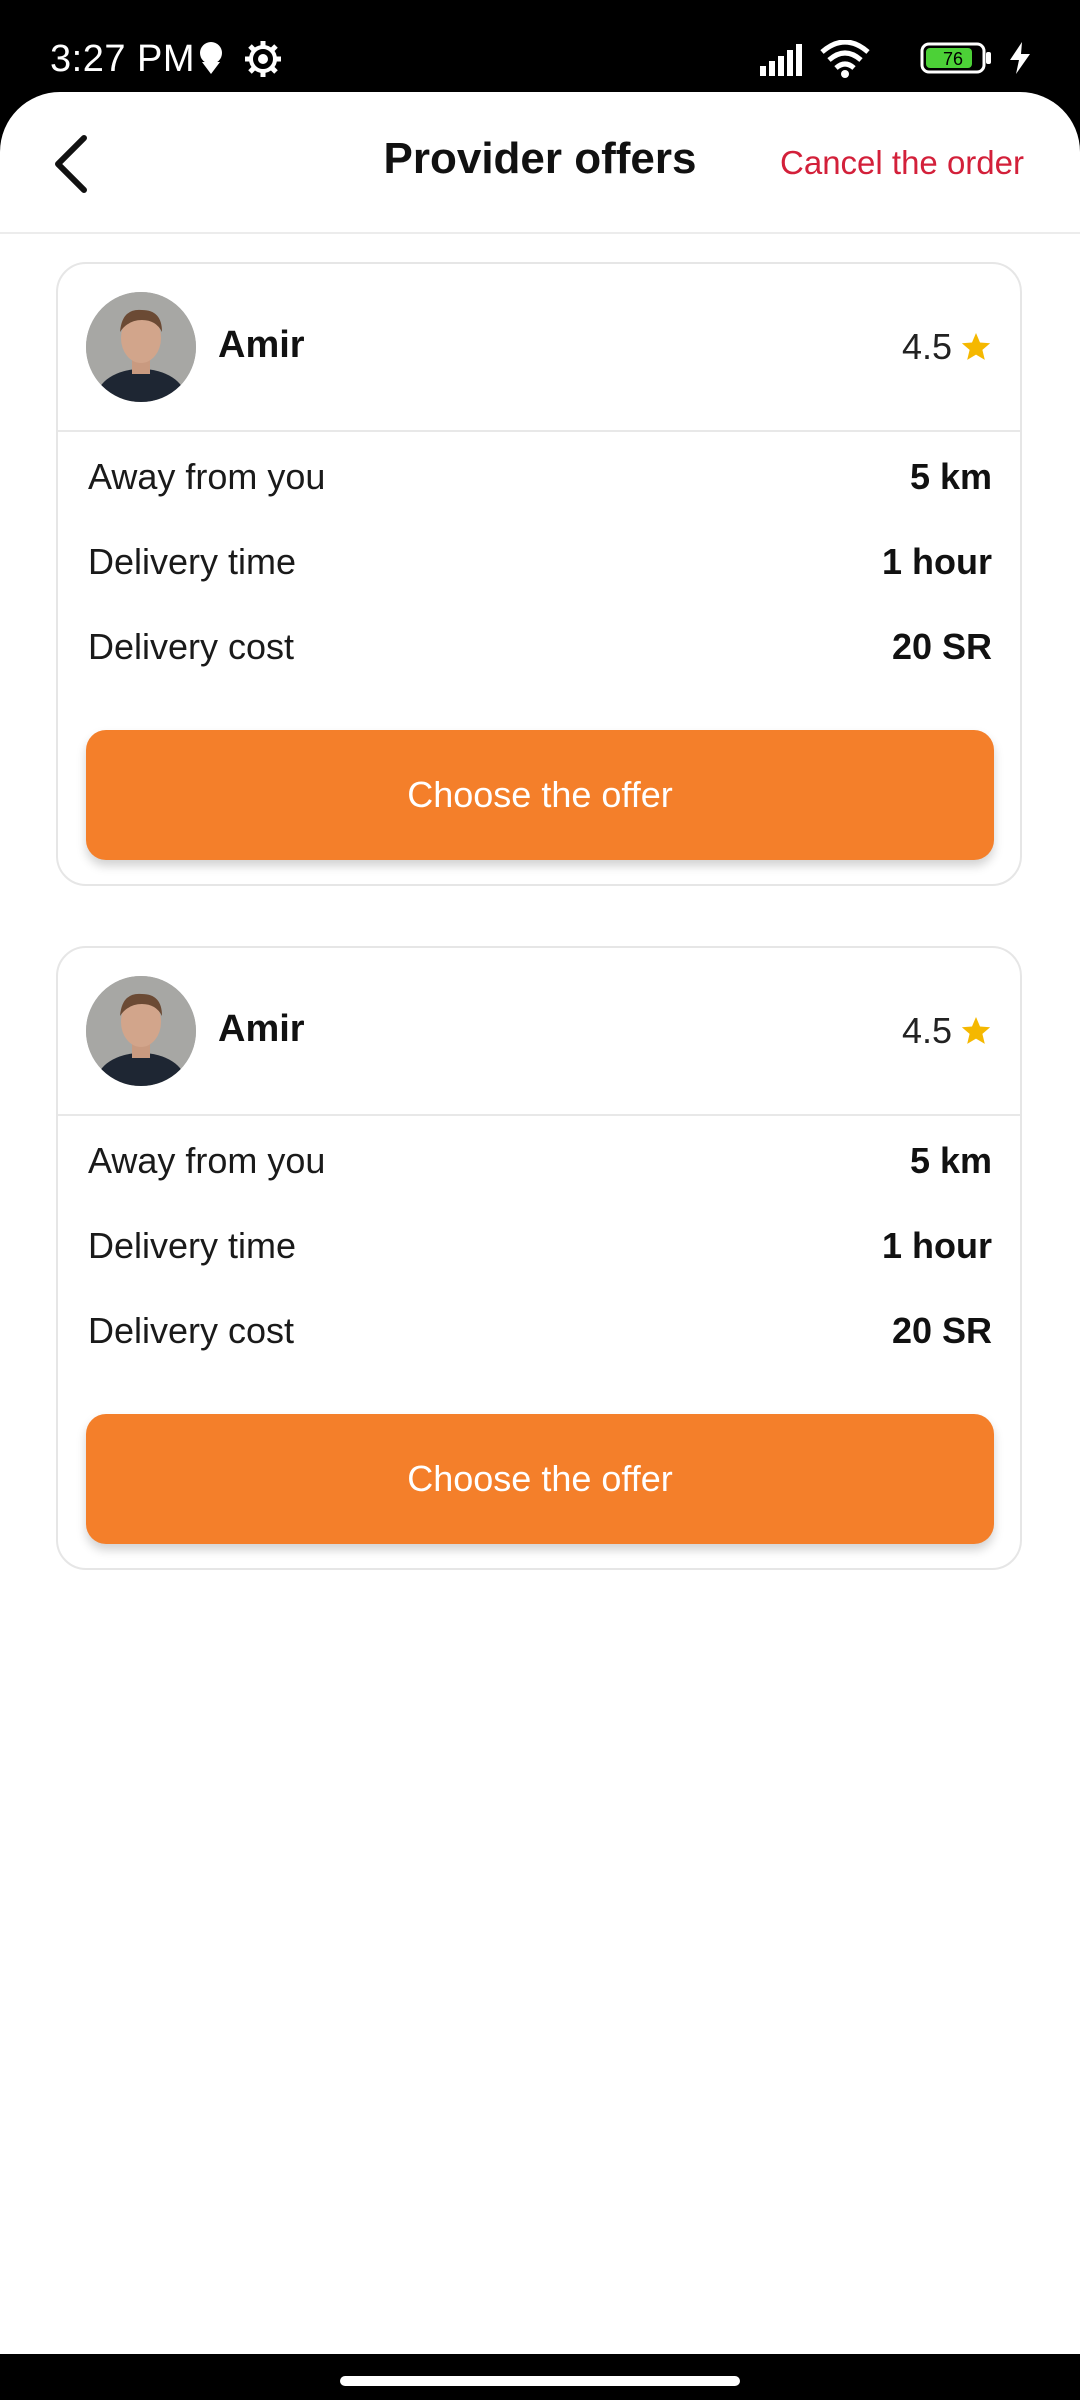  Describe the element at coordinates (123, 59) in the screenshot. I see `status-time: 3:27 PM` at that location.